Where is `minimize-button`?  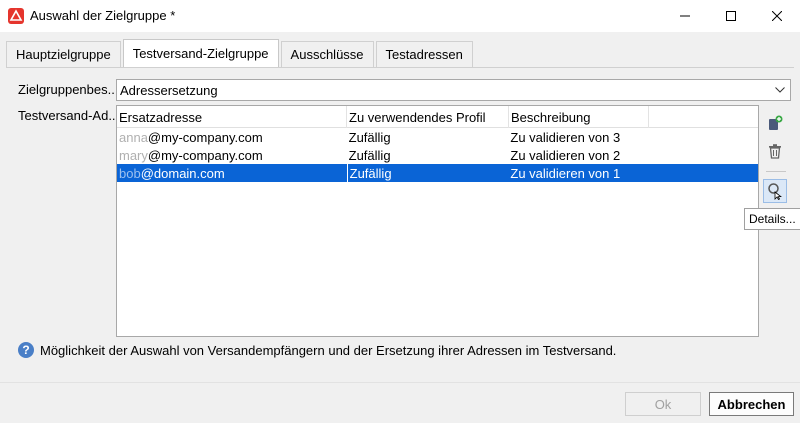
minimize-button is located at coordinates (685, 16).